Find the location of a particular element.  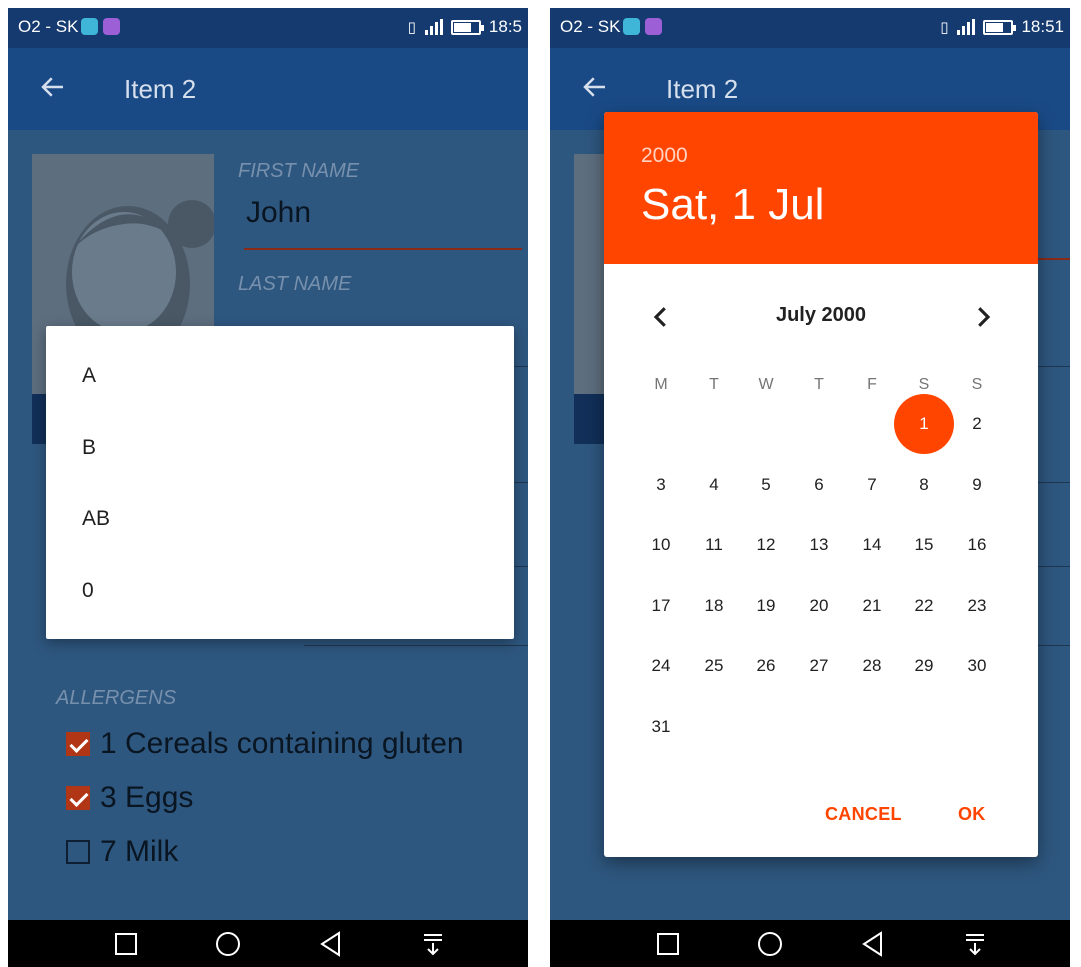

calendar-day: 22 is located at coordinates (924, 606).